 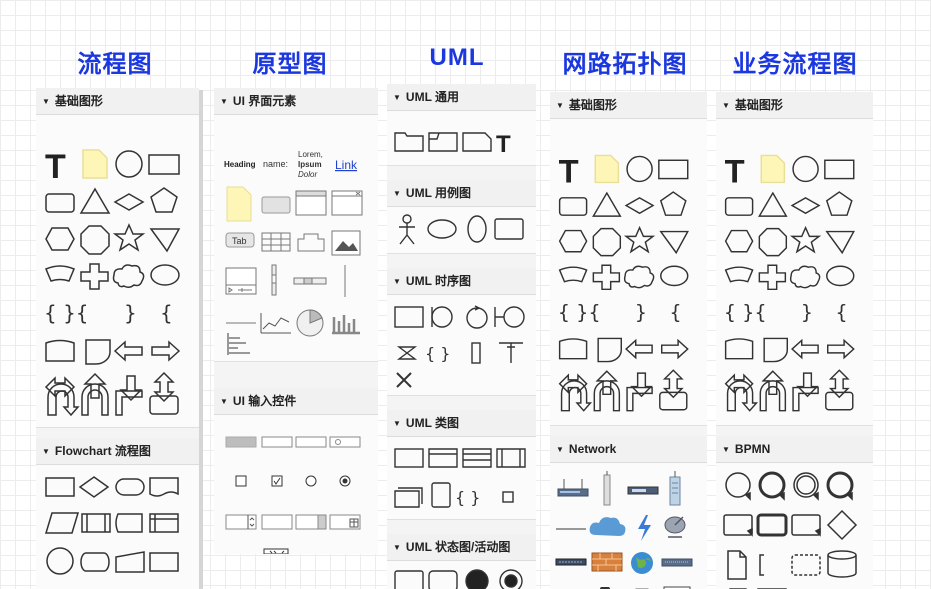 What do you see at coordinates (409, 579) in the screenshot?
I see `state-box-icon` at bounding box center [409, 579].